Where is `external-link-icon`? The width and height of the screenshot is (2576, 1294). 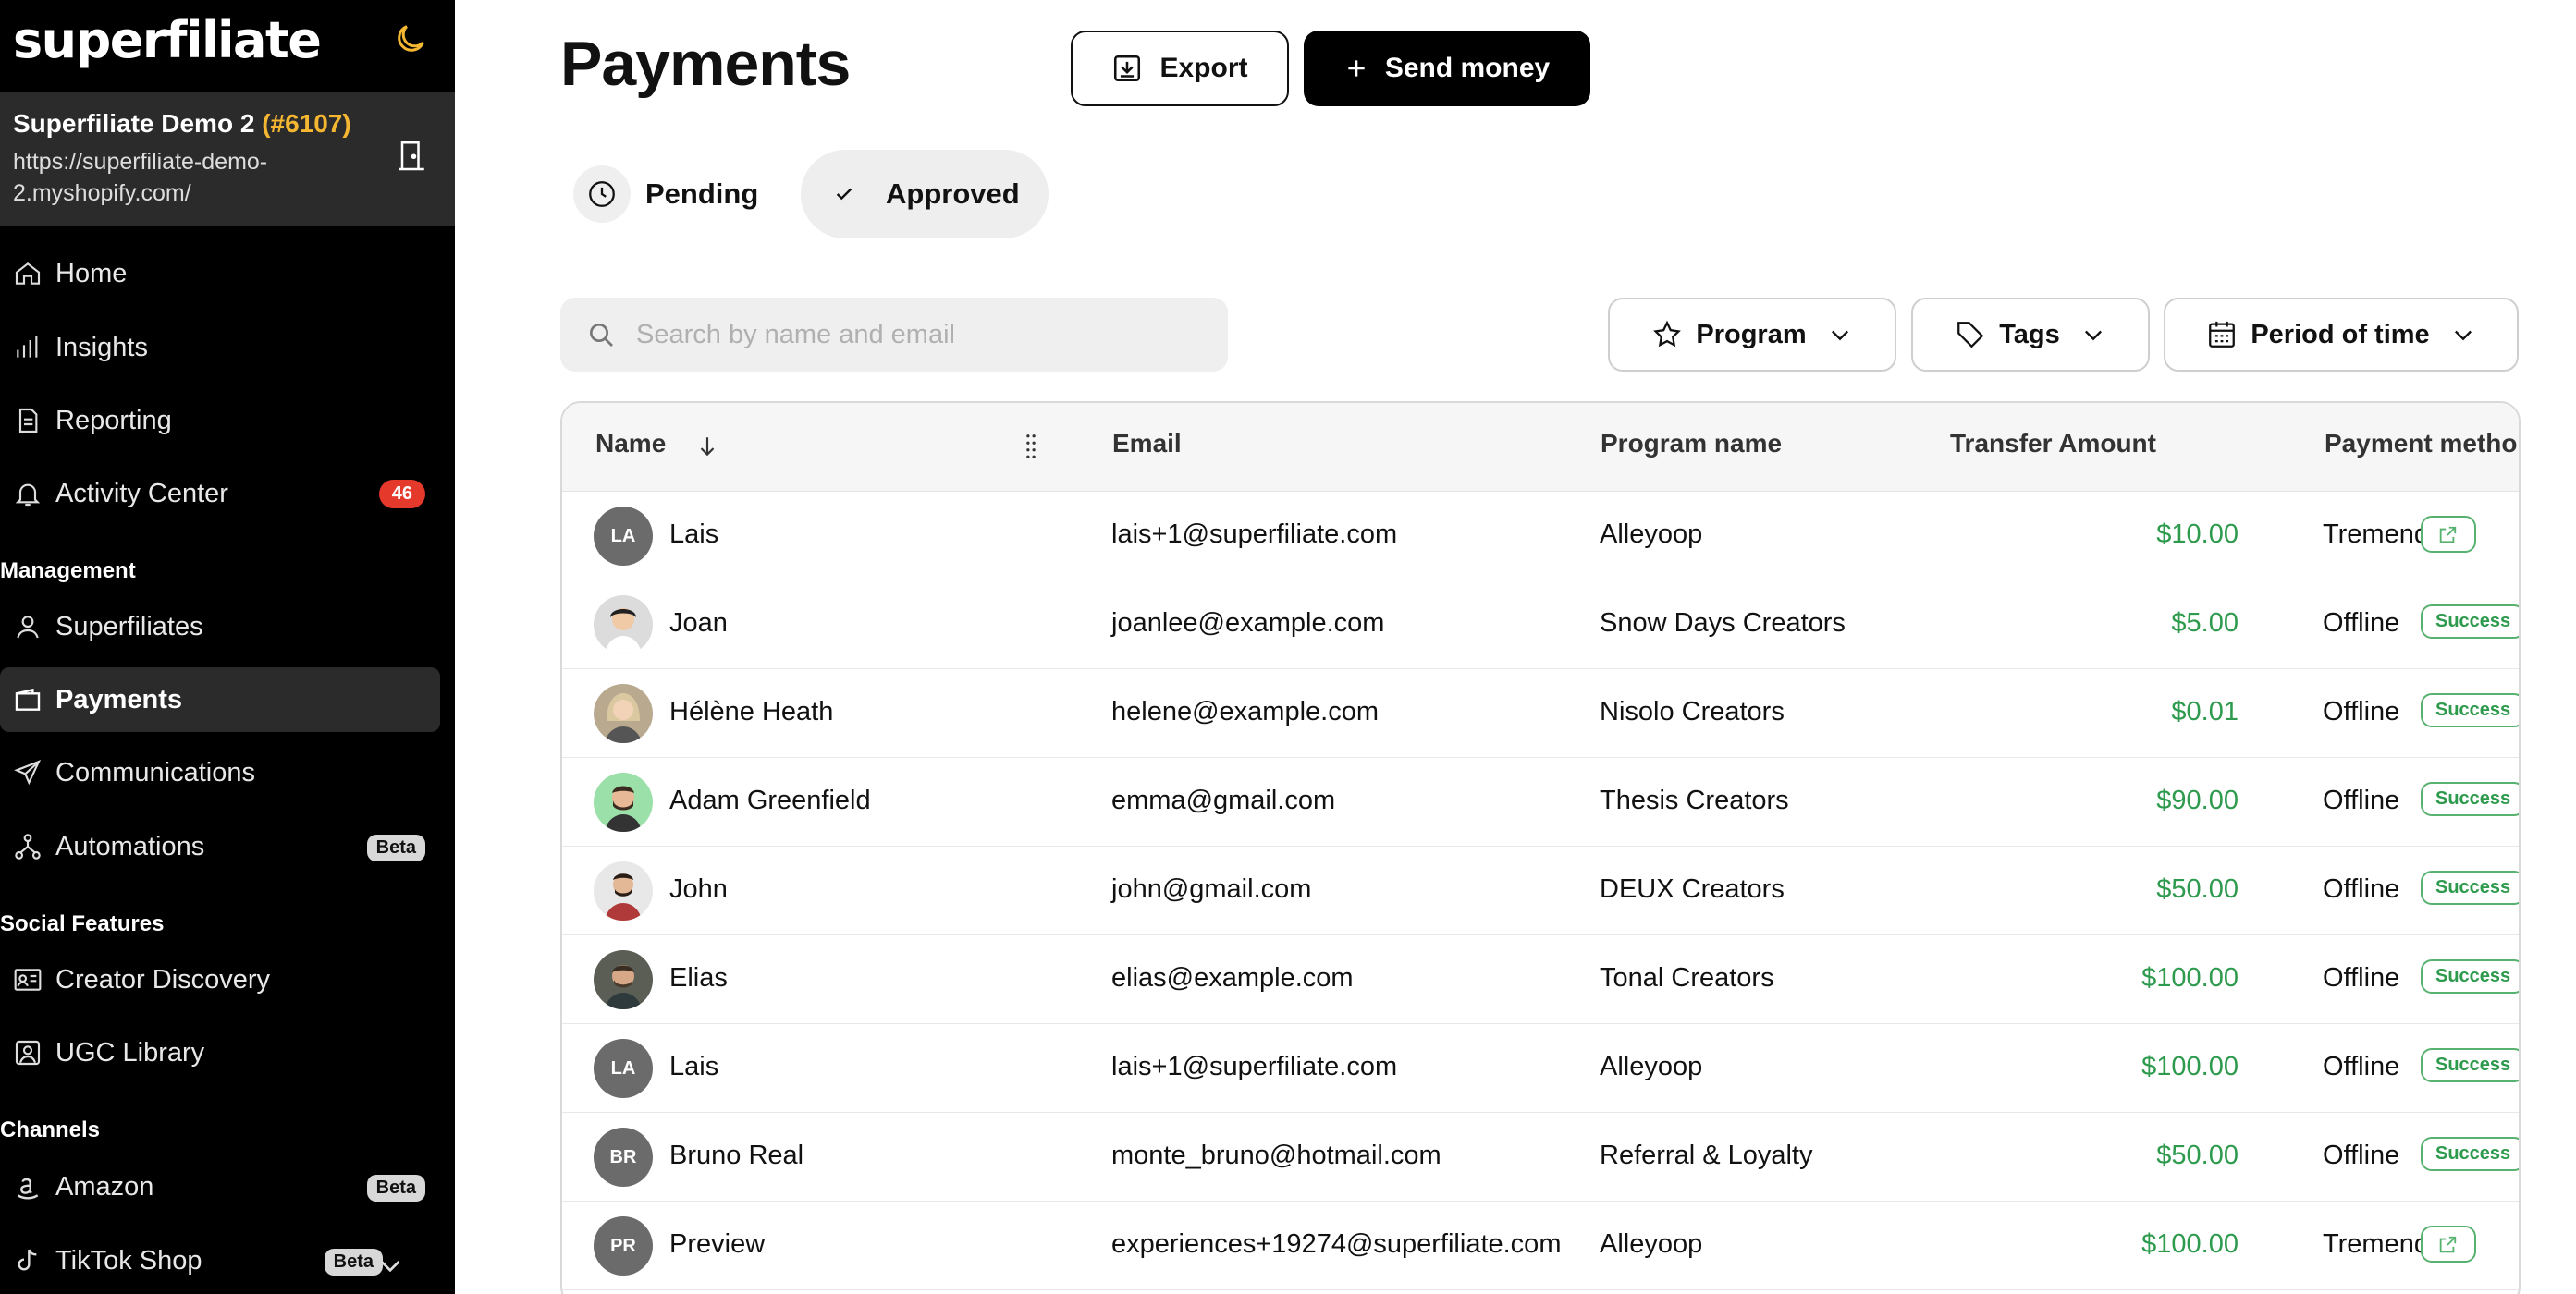 external-link-icon is located at coordinates (2448, 1244).